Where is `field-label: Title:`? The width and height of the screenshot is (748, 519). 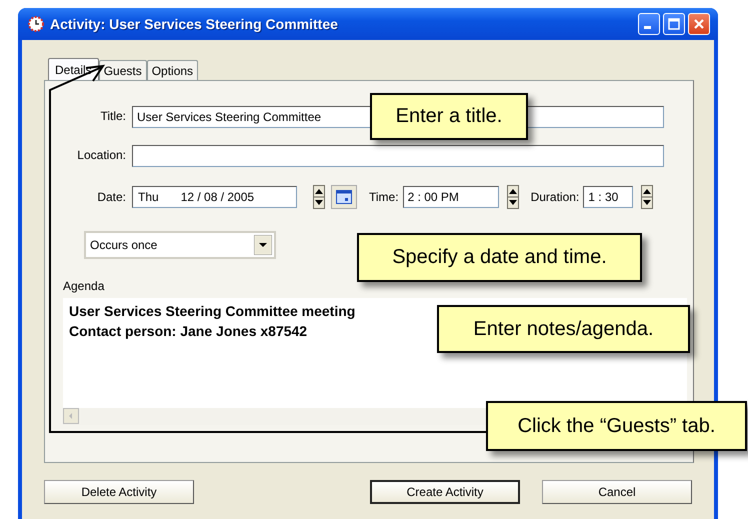
field-label: Title: is located at coordinates (112, 116).